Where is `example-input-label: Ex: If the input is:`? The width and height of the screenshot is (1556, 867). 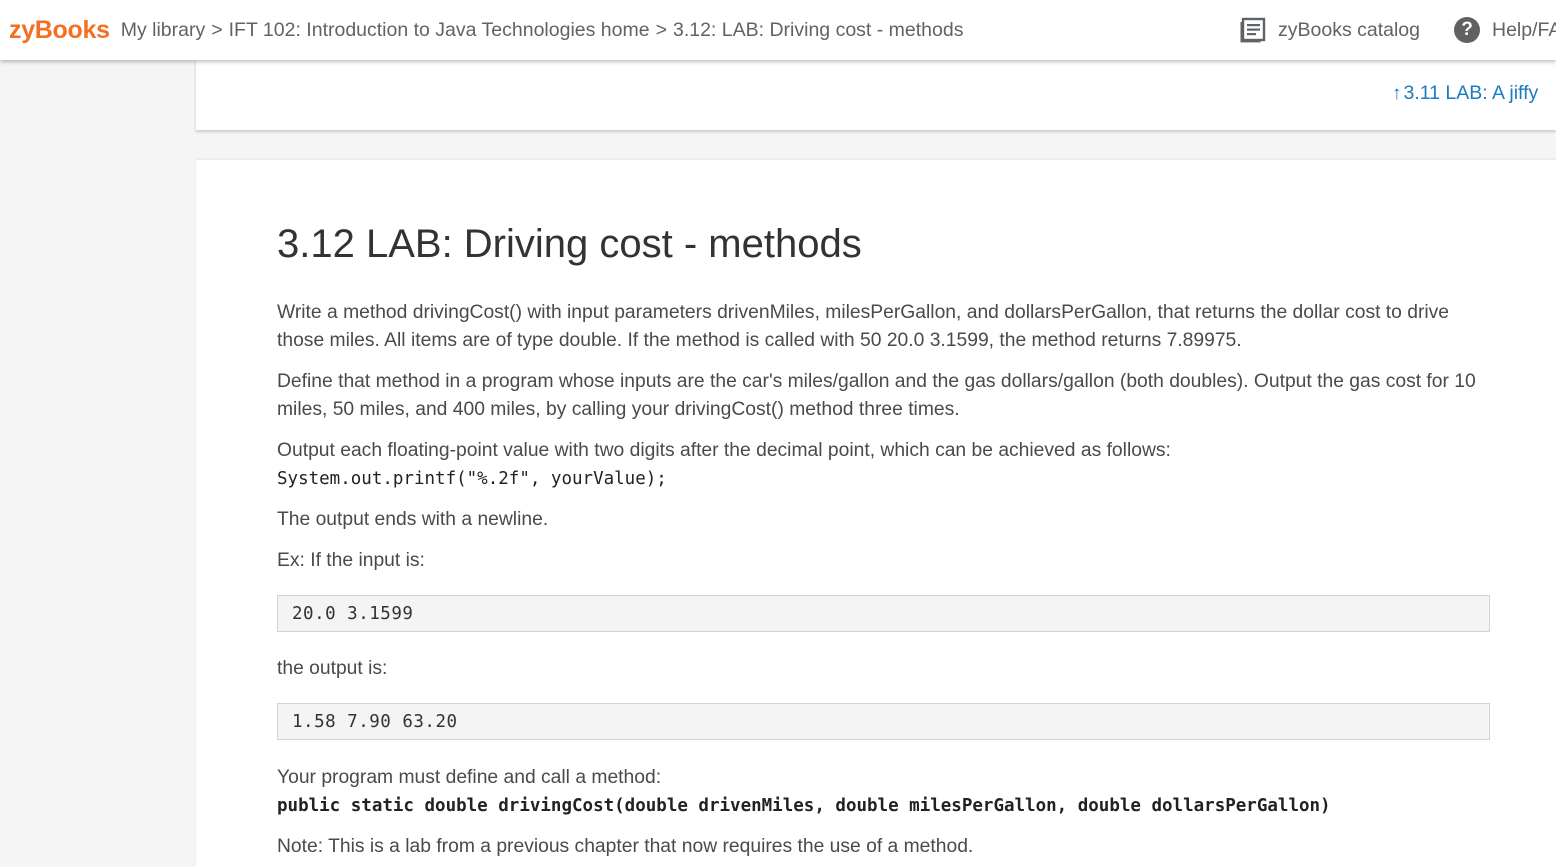 example-input-label: Ex: If the input is: is located at coordinates (351, 560).